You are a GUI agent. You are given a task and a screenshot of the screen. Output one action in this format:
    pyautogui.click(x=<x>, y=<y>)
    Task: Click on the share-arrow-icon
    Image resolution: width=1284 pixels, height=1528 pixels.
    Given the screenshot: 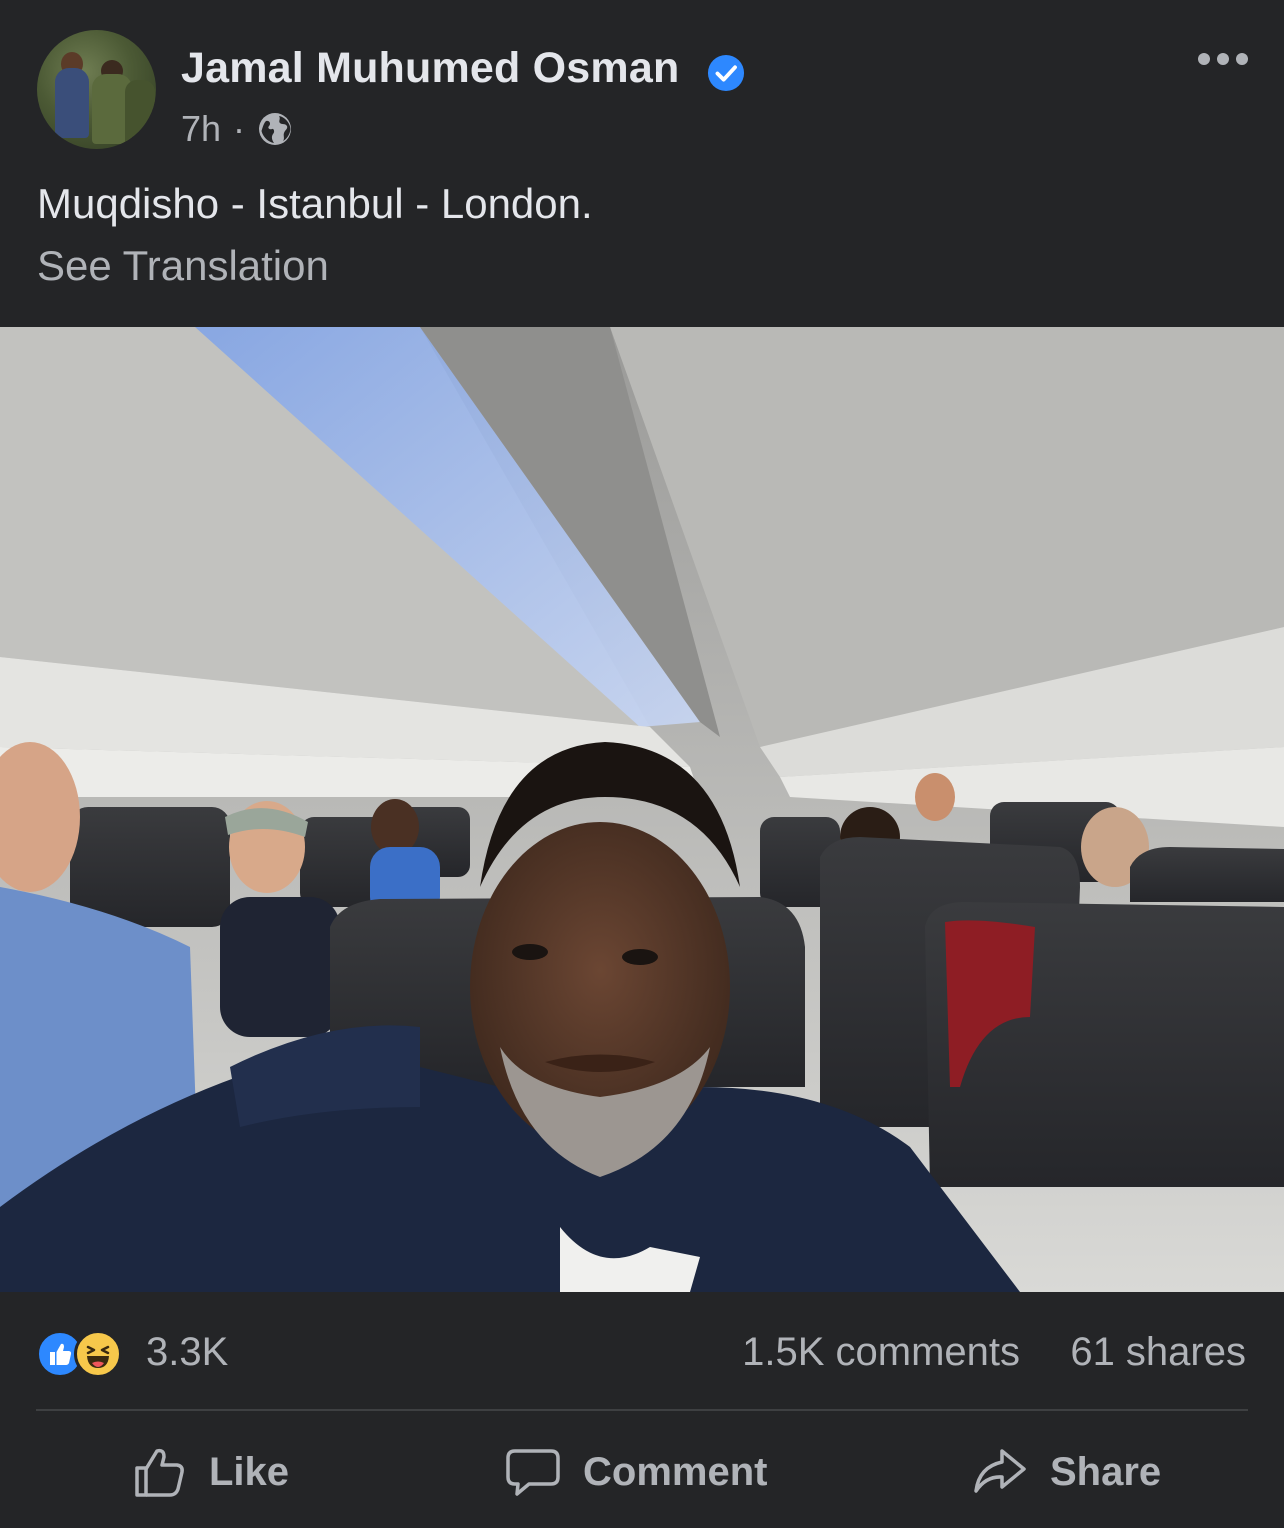 What is the action you would take?
    pyautogui.click(x=1000, y=1471)
    